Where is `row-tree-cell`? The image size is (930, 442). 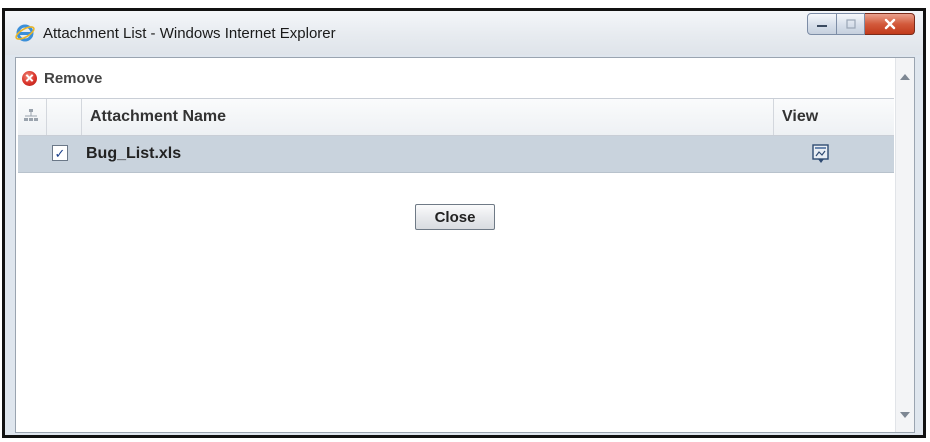
row-tree-cell is located at coordinates (32, 154).